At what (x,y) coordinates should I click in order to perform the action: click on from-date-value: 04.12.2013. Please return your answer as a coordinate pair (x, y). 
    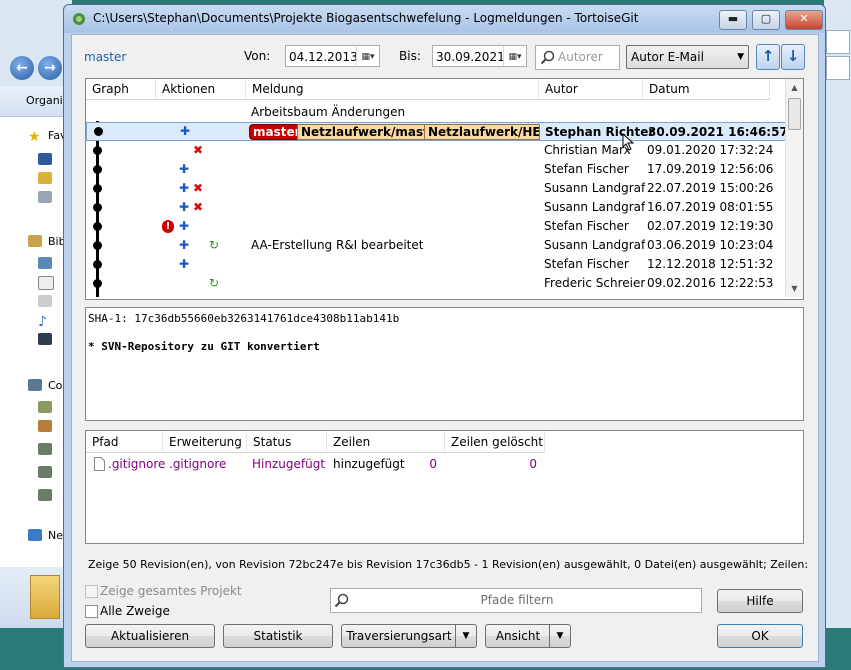
    Looking at the image, I should click on (323, 57).